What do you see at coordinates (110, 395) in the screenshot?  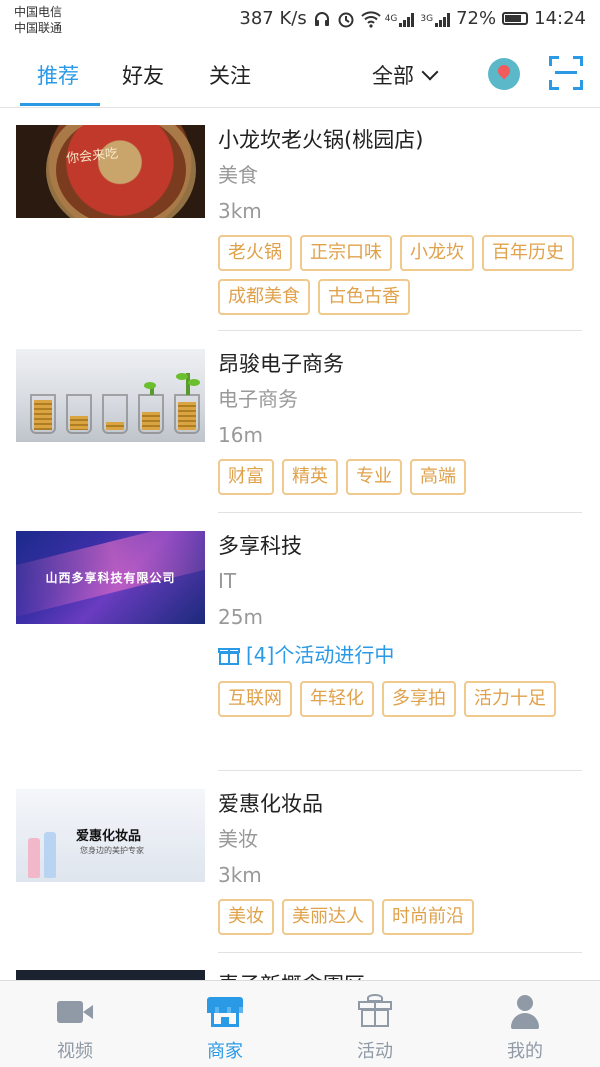 I see `merchant-thumbnail-finance` at bounding box center [110, 395].